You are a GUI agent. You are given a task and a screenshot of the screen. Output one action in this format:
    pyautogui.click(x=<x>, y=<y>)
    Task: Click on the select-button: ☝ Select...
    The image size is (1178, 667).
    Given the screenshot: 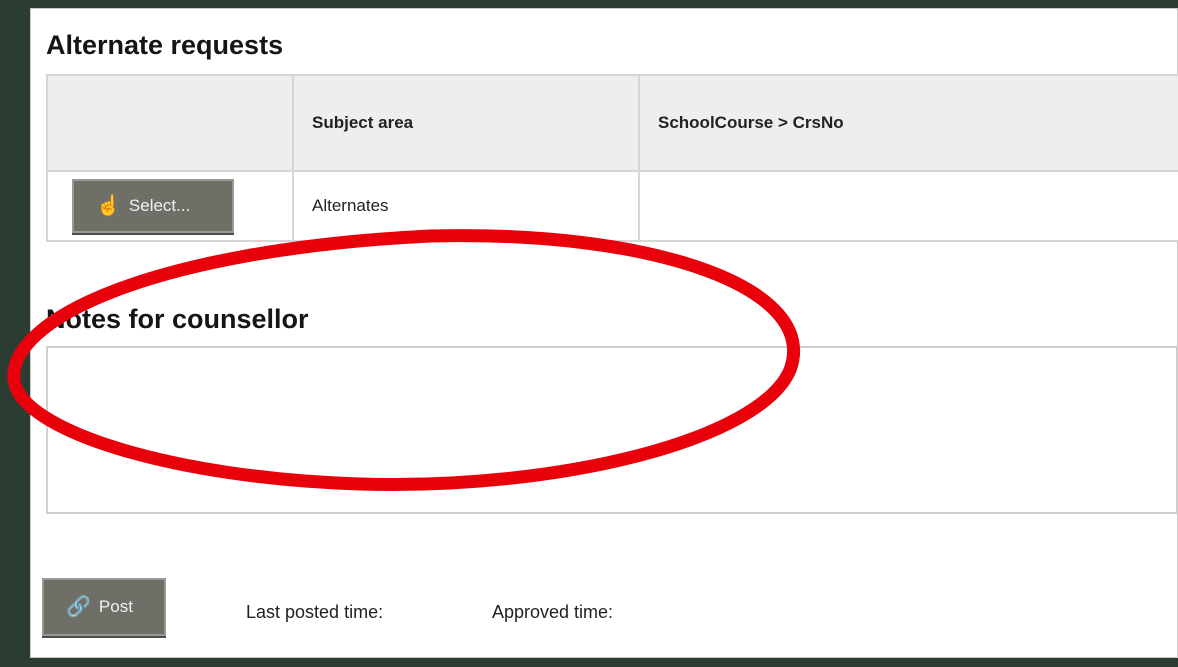 What is the action you would take?
    pyautogui.click(x=153, y=206)
    